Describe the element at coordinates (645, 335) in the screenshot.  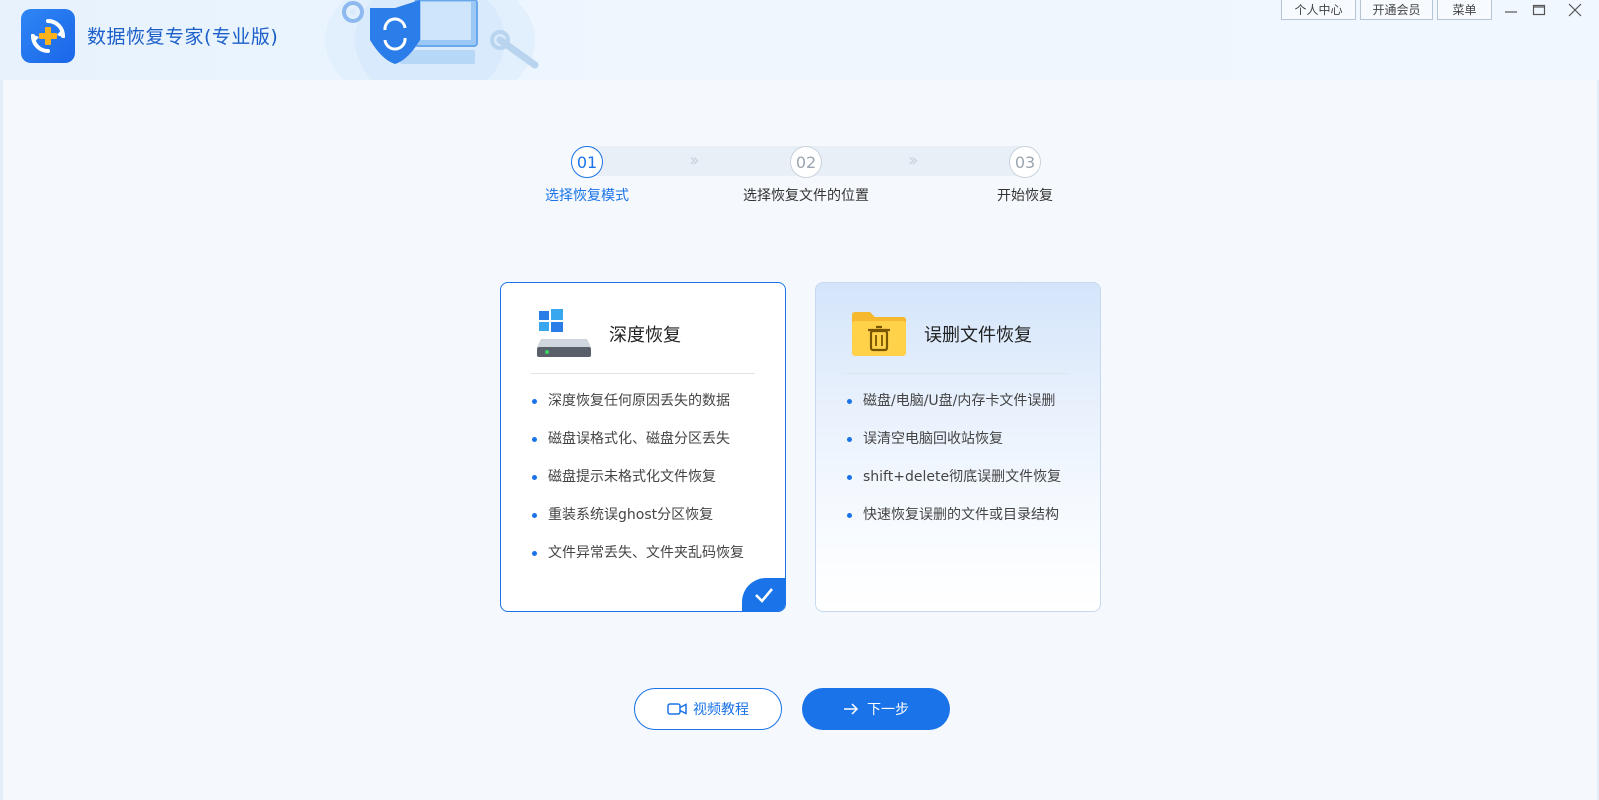
I see `card-title: 深度恢复` at that location.